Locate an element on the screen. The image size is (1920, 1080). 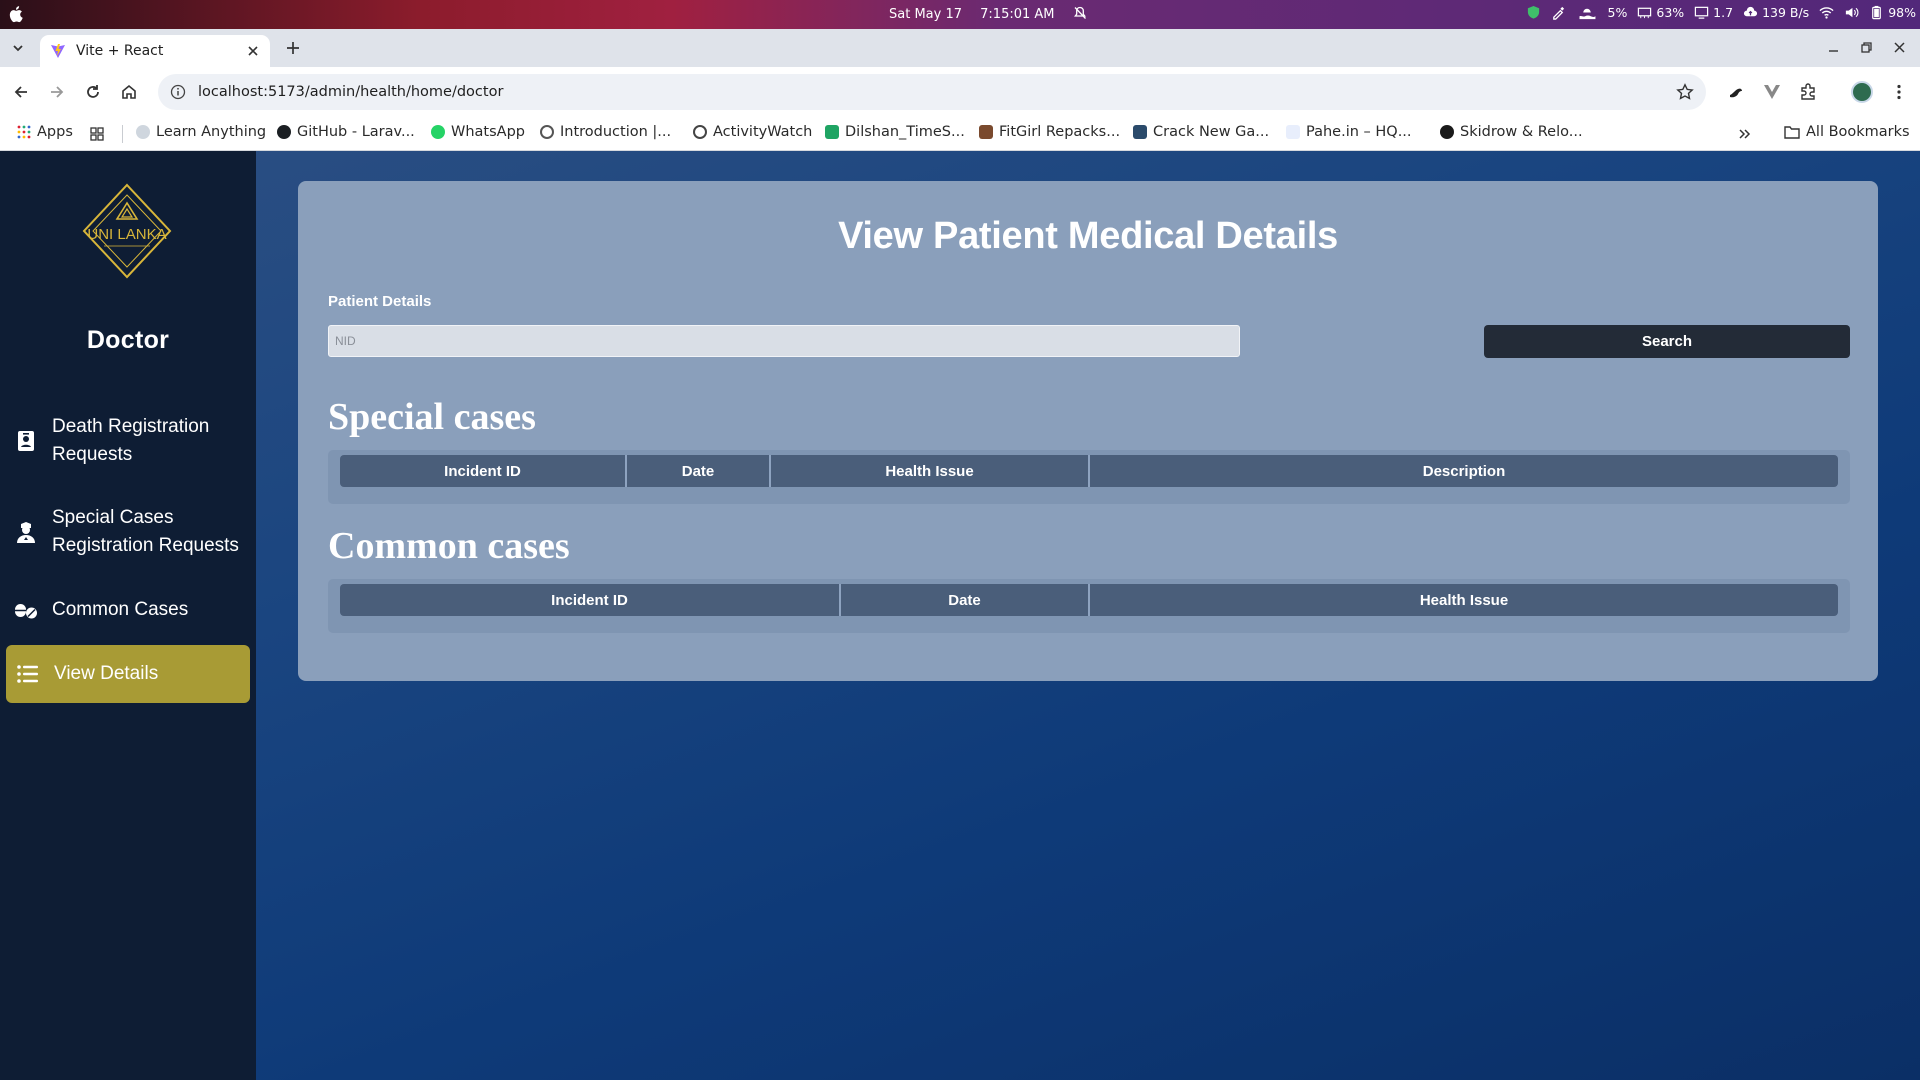
bookmark-learn-anything: Learn Anything is located at coordinates (201, 132).